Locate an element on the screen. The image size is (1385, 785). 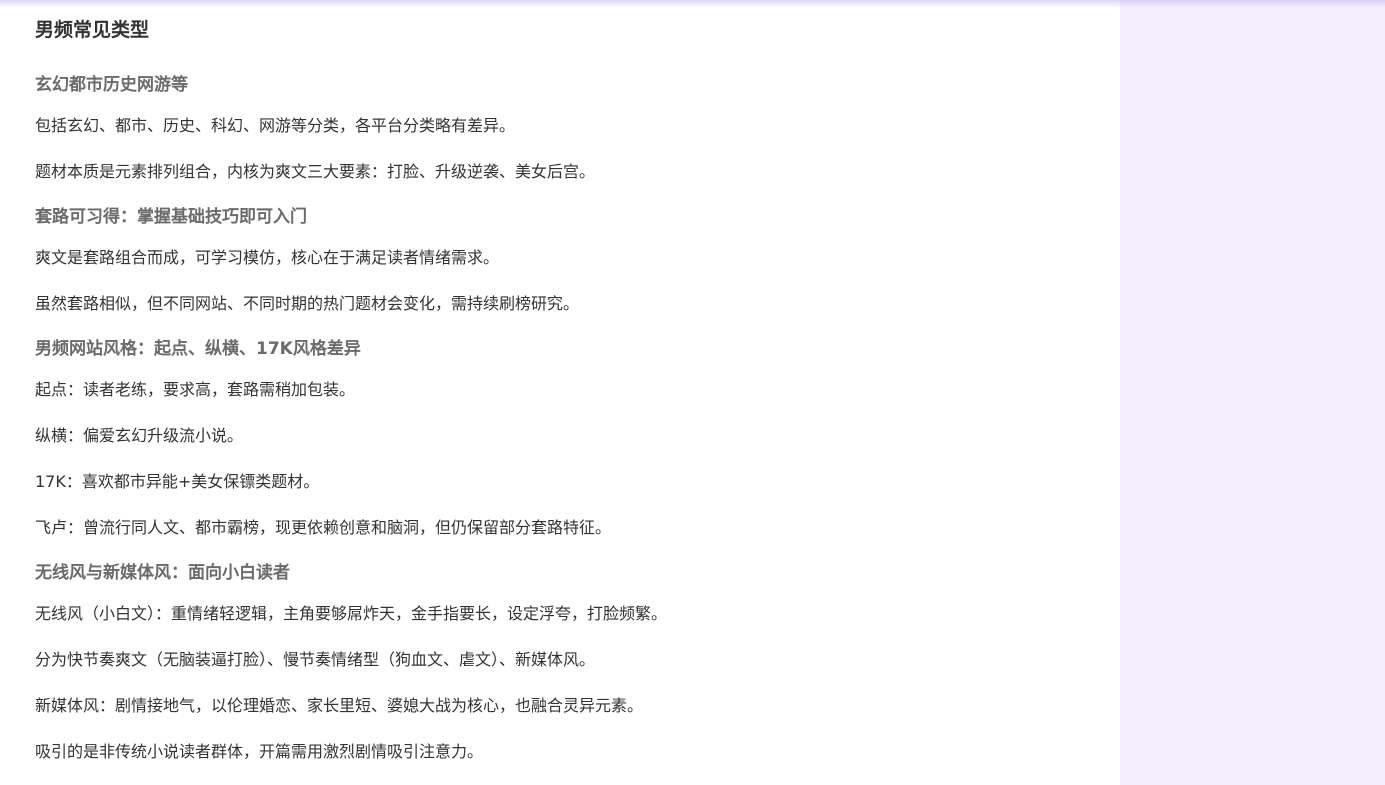
paragraph: 新媒体风：剧情接地气，以伦理婚恋、家长里短、婆媳大战为核心，也融合灵异元素。 is located at coordinates (339, 705).